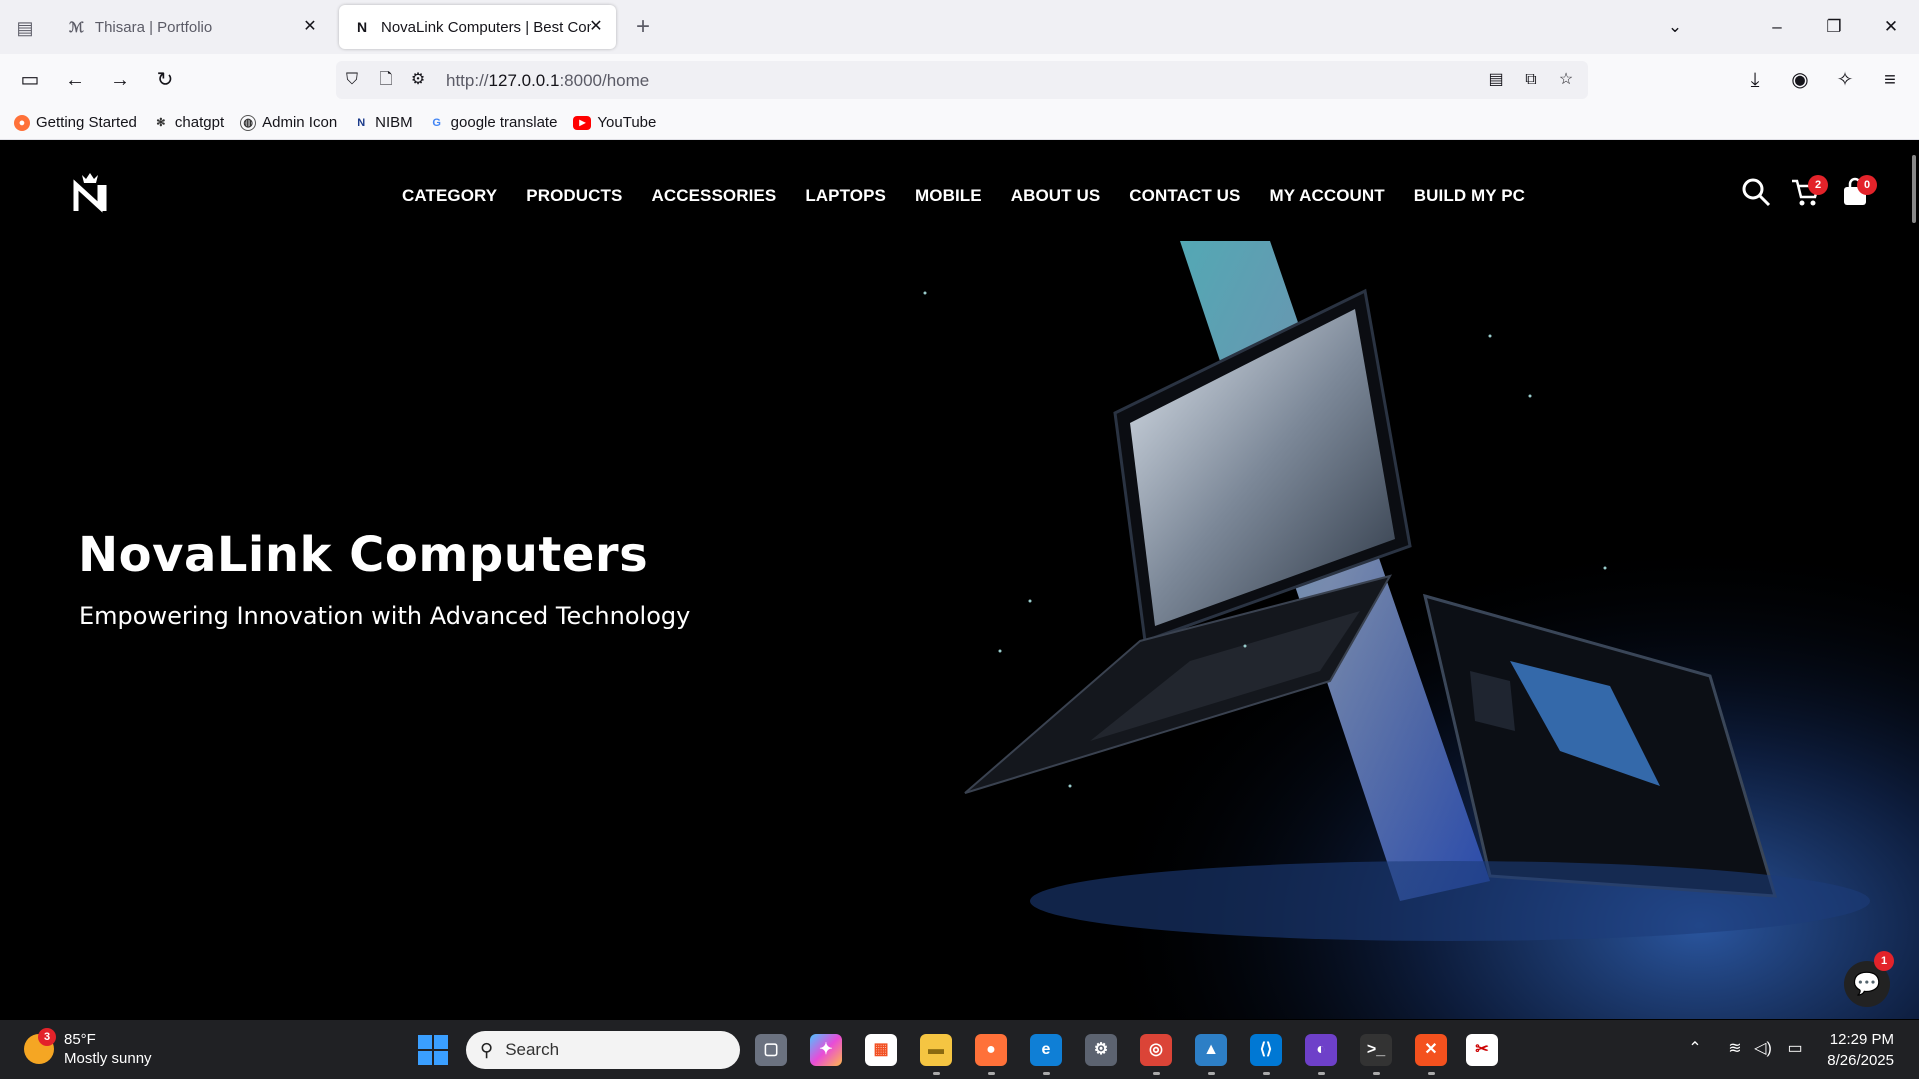  What do you see at coordinates (614, 122) in the screenshot?
I see `bookmark-youtube: ▶ YouTube` at bounding box center [614, 122].